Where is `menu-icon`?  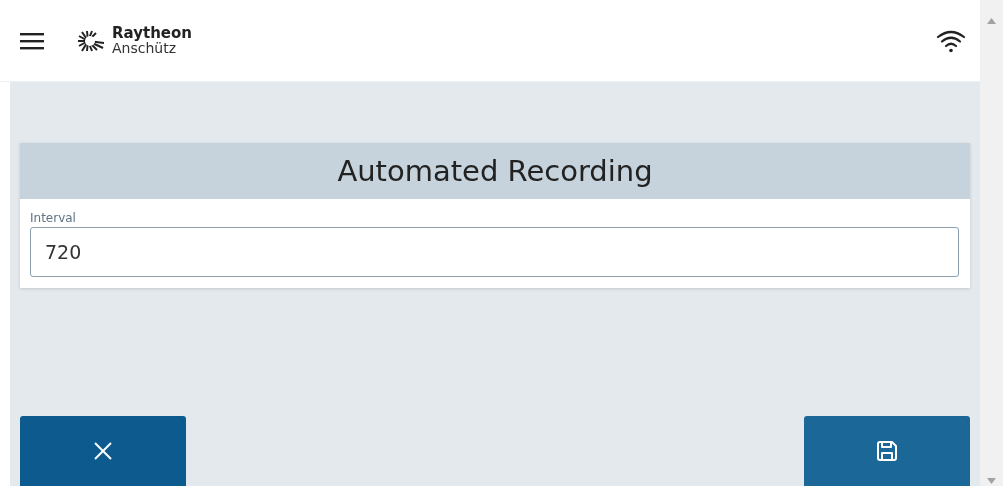
menu-icon is located at coordinates (32, 40).